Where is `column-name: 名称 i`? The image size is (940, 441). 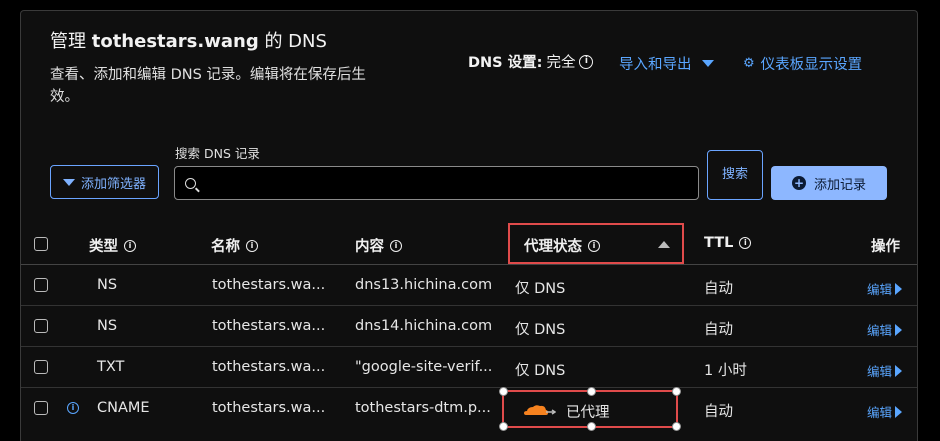 column-name: 名称 i is located at coordinates (234, 245).